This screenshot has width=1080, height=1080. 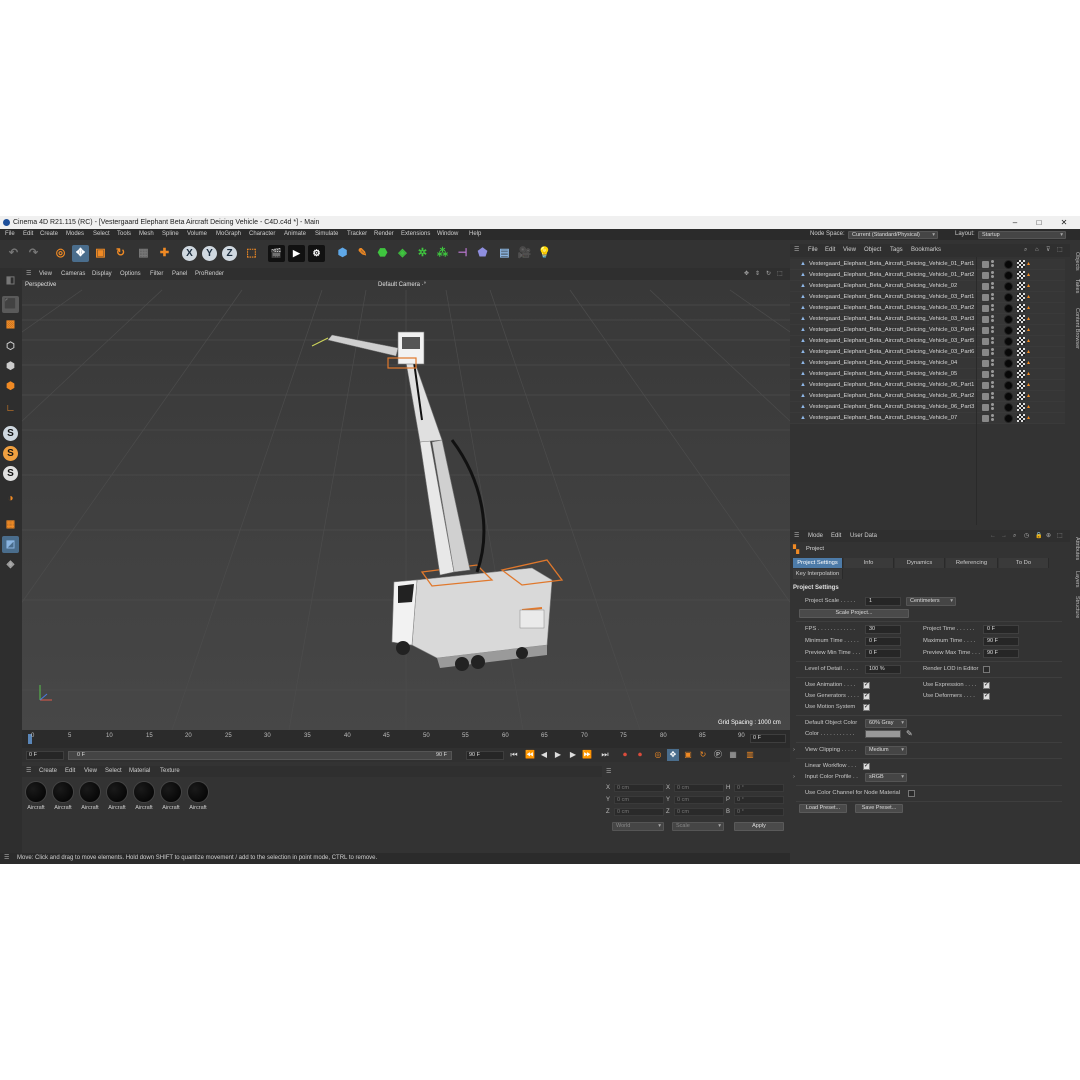 I want to click on project-scale-unit-dropdown: Centimeters, so click(x=931, y=601).